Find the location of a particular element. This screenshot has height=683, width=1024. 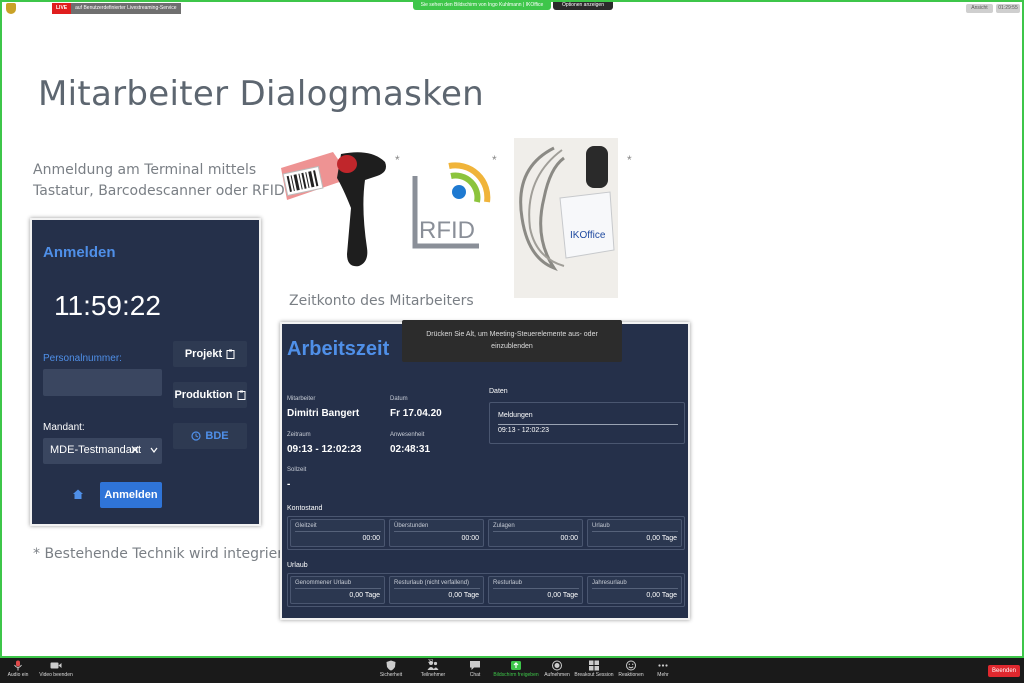

video-camera-icon is located at coordinates (56, 665).